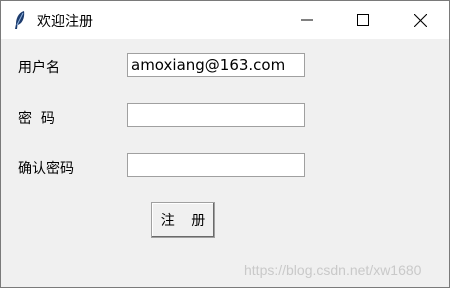 The width and height of the screenshot is (452, 290). I want to click on feather-icon, so click(20, 20).